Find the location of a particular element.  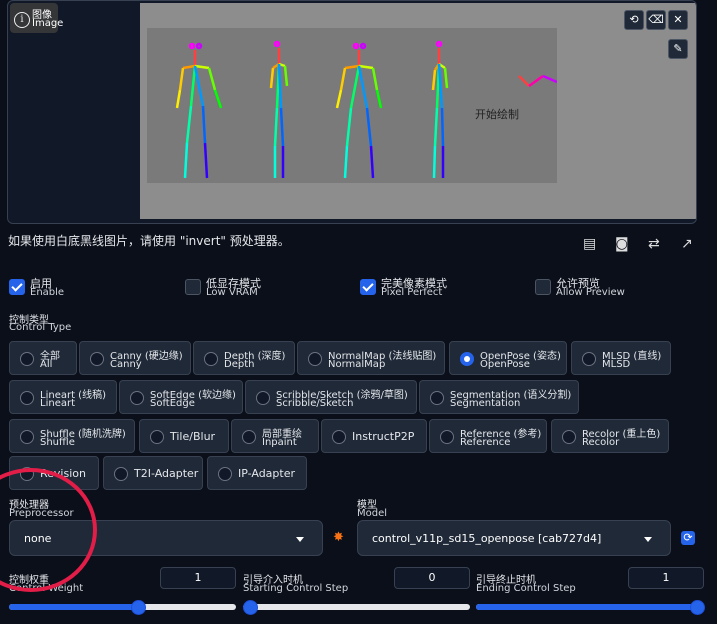

pixel-perfect-label-en: Pixel Perfect is located at coordinates (412, 292).